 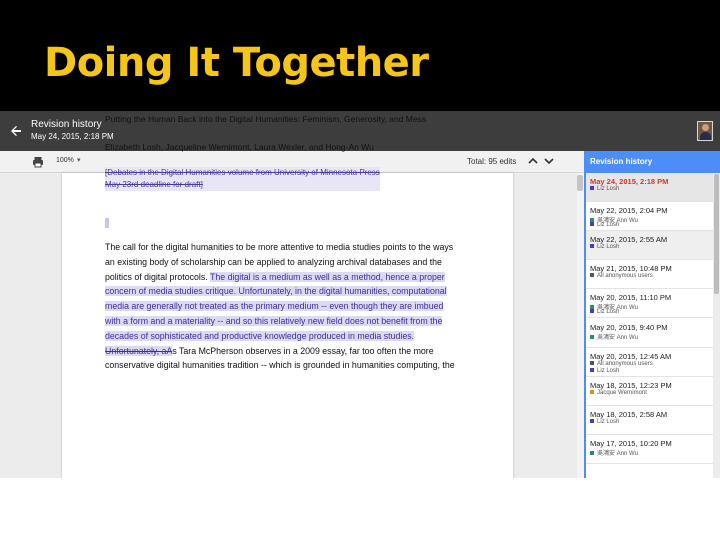 I want to click on revision-date: May 22, 2015, 2:55 AM, so click(x=629, y=240).